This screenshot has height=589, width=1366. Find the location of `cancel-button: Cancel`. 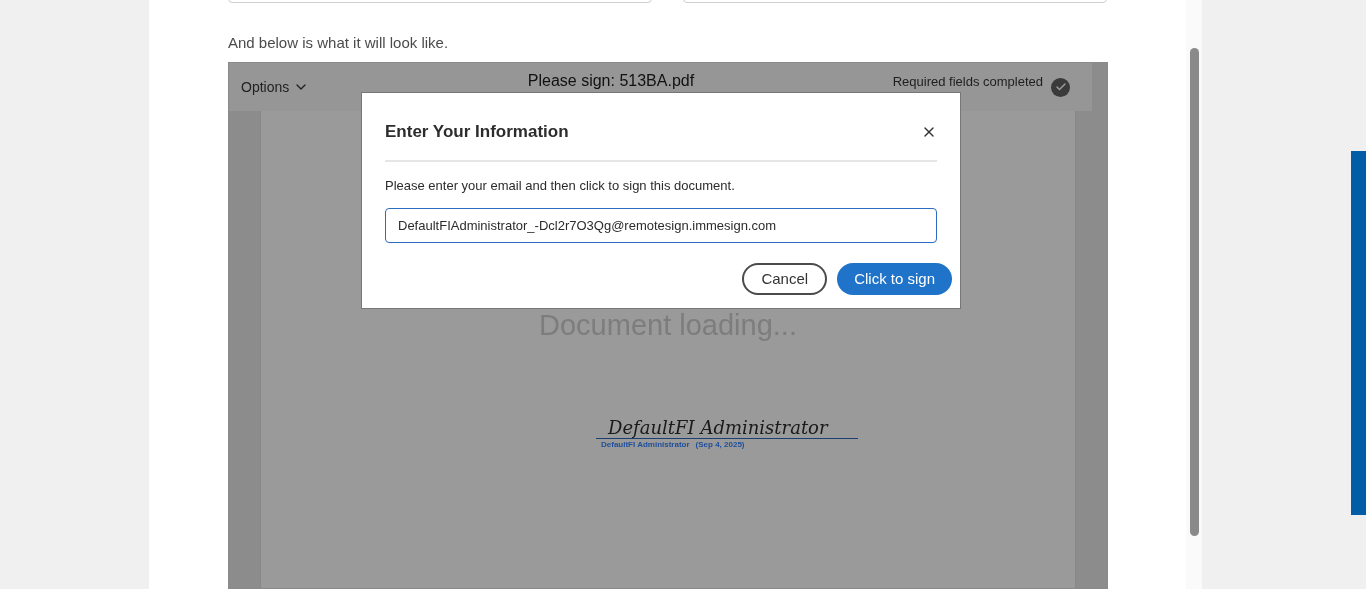

cancel-button: Cancel is located at coordinates (785, 279).